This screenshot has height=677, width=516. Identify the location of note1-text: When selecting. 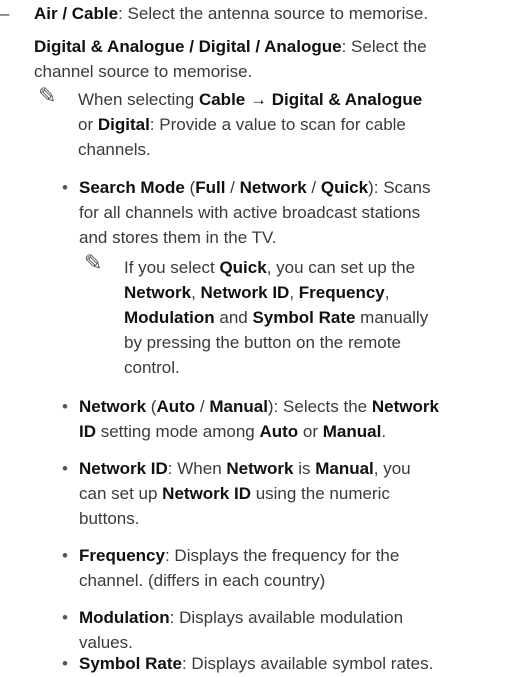
(138, 99).